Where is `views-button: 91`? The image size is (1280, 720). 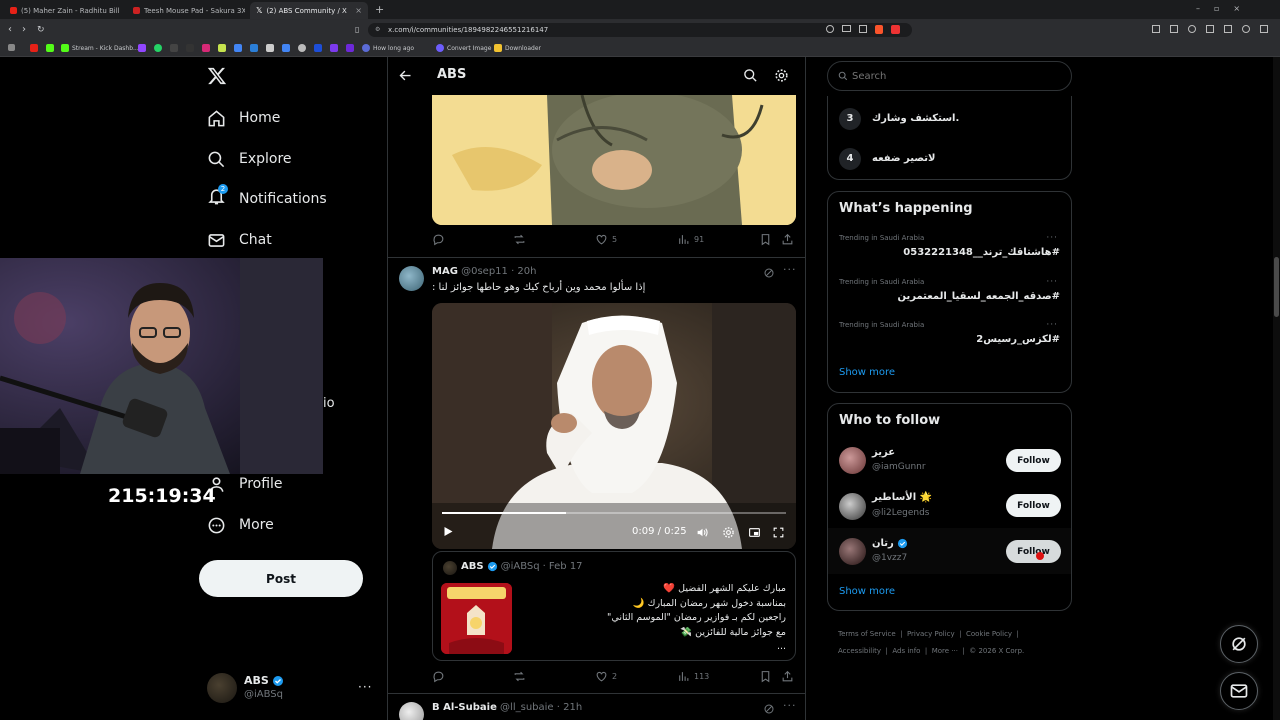
views-button: 91 is located at coordinates (690, 239).